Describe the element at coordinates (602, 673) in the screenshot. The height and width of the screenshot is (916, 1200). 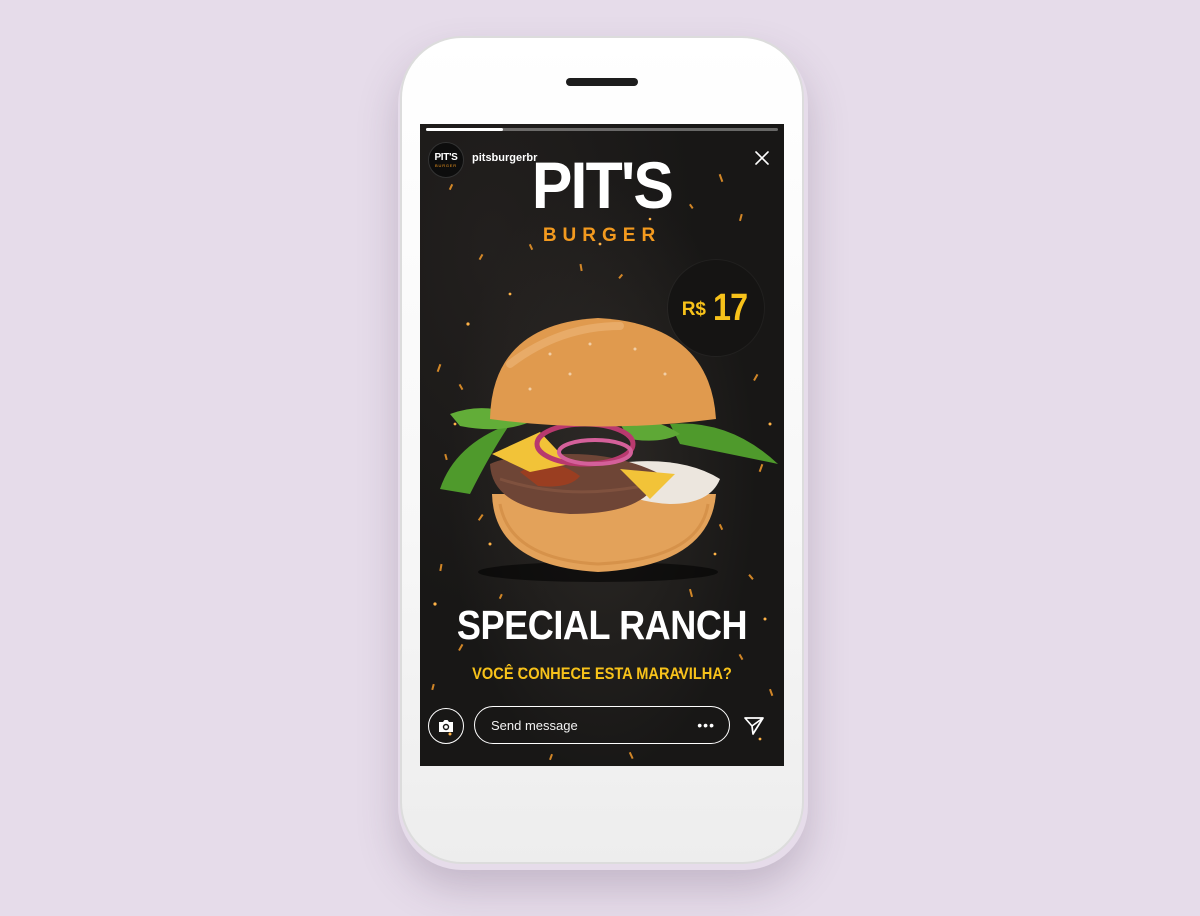
I see `tagline: VOCÊ CONHECE ESTA MARAVILHA?` at that location.